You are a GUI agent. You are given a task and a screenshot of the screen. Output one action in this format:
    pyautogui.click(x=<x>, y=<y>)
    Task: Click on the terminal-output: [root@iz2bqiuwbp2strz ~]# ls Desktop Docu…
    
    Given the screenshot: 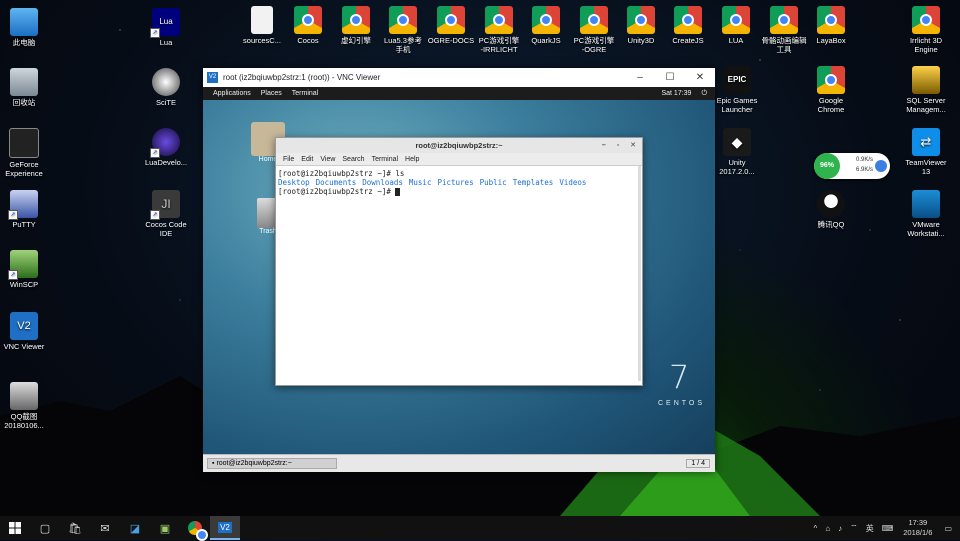 What is the action you would take?
    pyautogui.click(x=459, y=181)
    